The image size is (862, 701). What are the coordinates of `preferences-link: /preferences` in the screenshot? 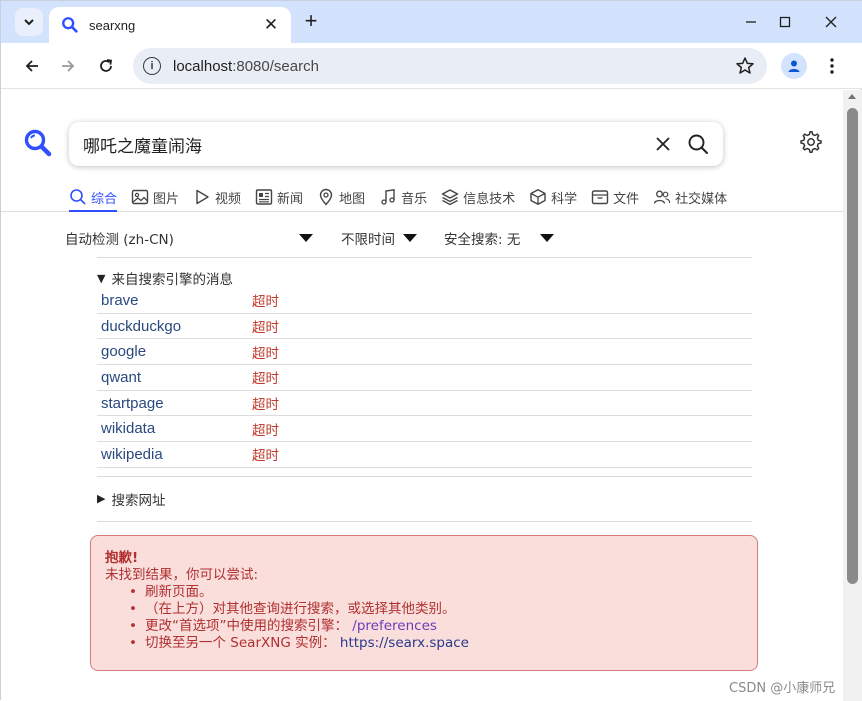 It's located at (394, 626).